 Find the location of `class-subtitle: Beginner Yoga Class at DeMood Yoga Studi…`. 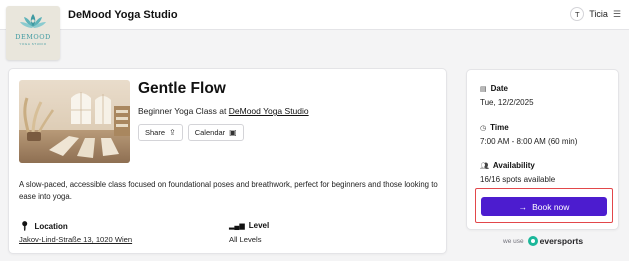

class-subtitle: Beginner Yoga Class at DeMood Yoga Studi… is located at coordinates (223, 111).